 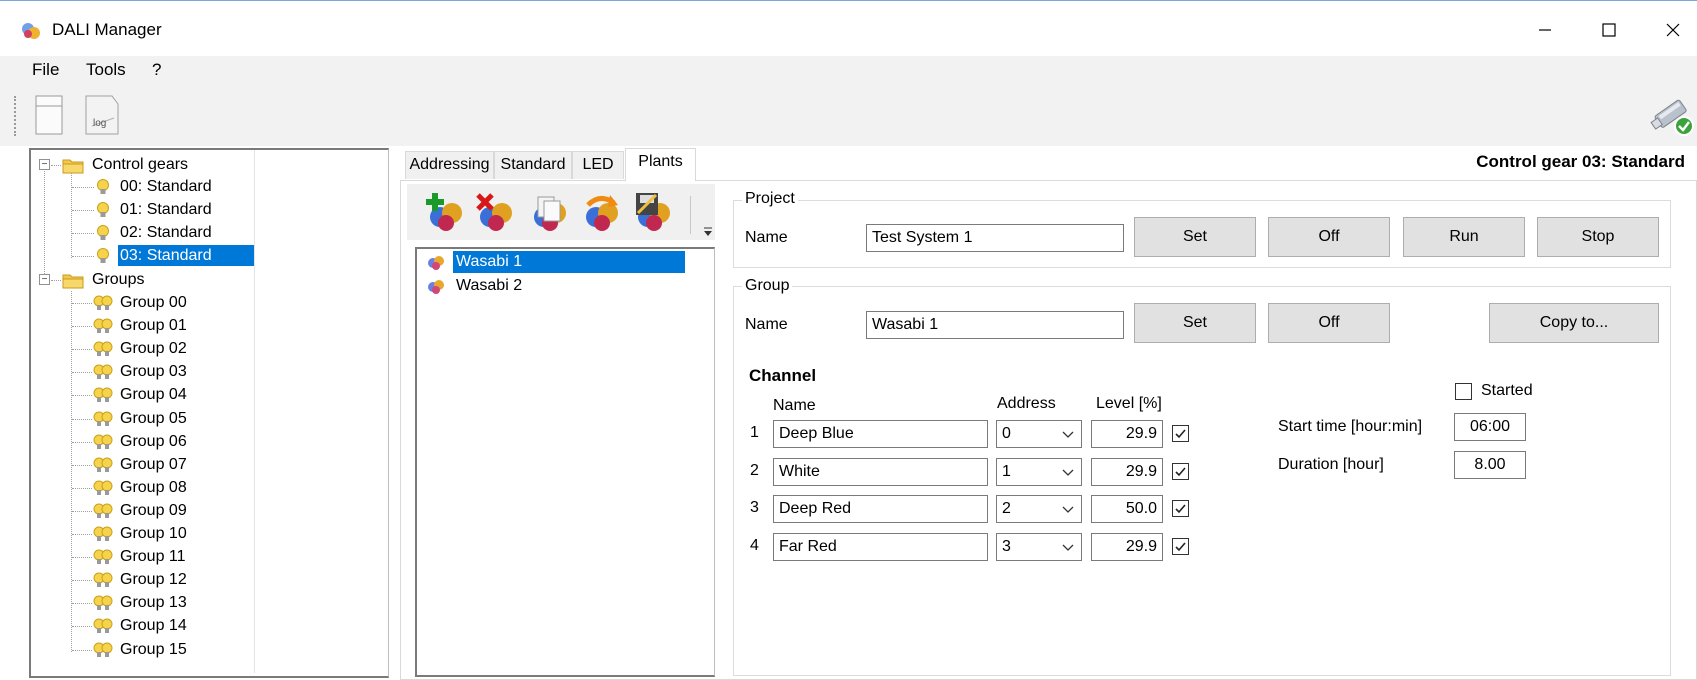 I want to click on blank-document-icon, so click(x=49, y=115).